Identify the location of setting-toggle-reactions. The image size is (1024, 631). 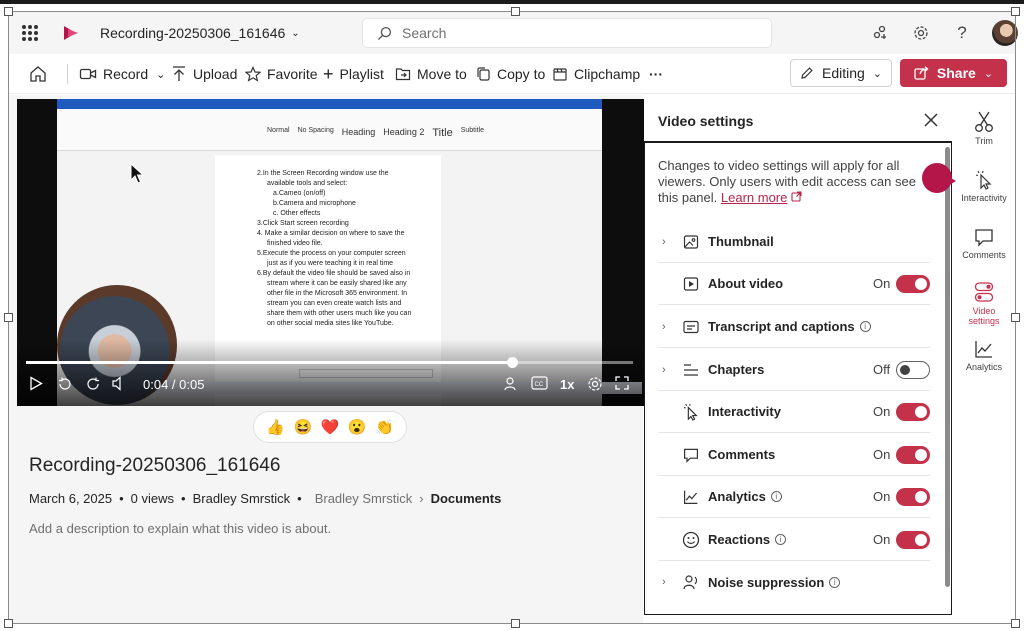
(913, 539).